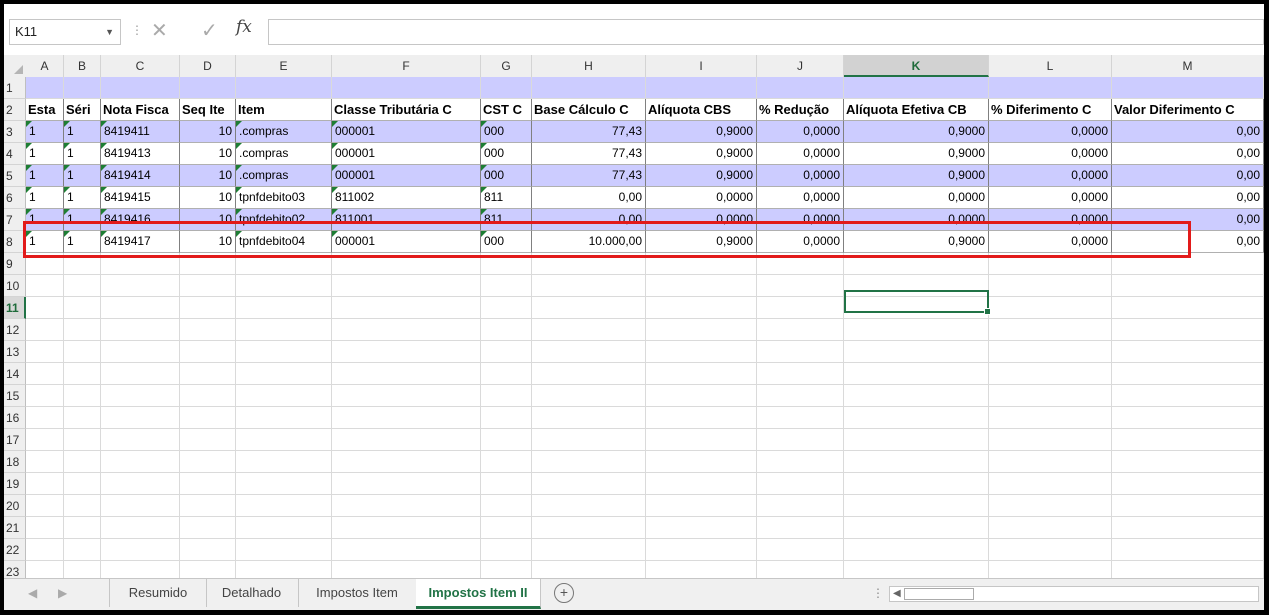  I want to click on row-header-11: 11, so click(15, 308).